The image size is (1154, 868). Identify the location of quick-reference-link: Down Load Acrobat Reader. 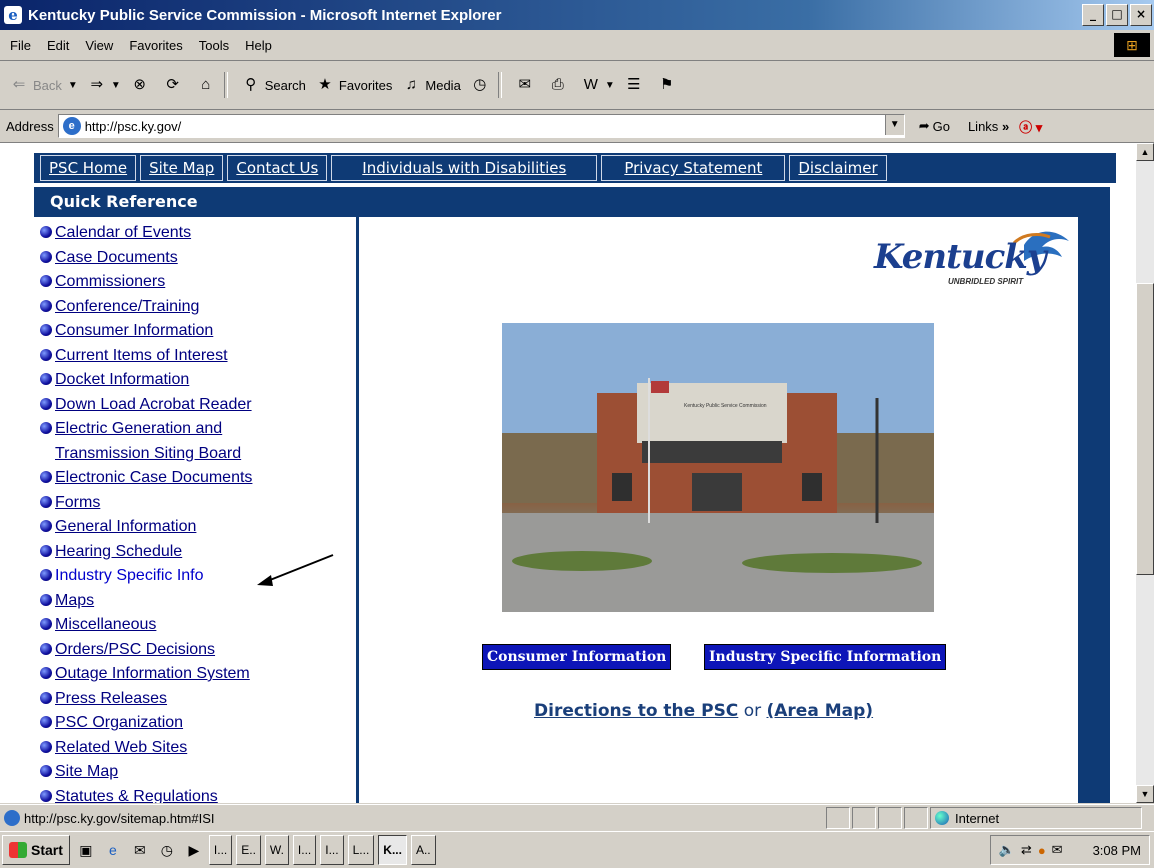
(153, 405).